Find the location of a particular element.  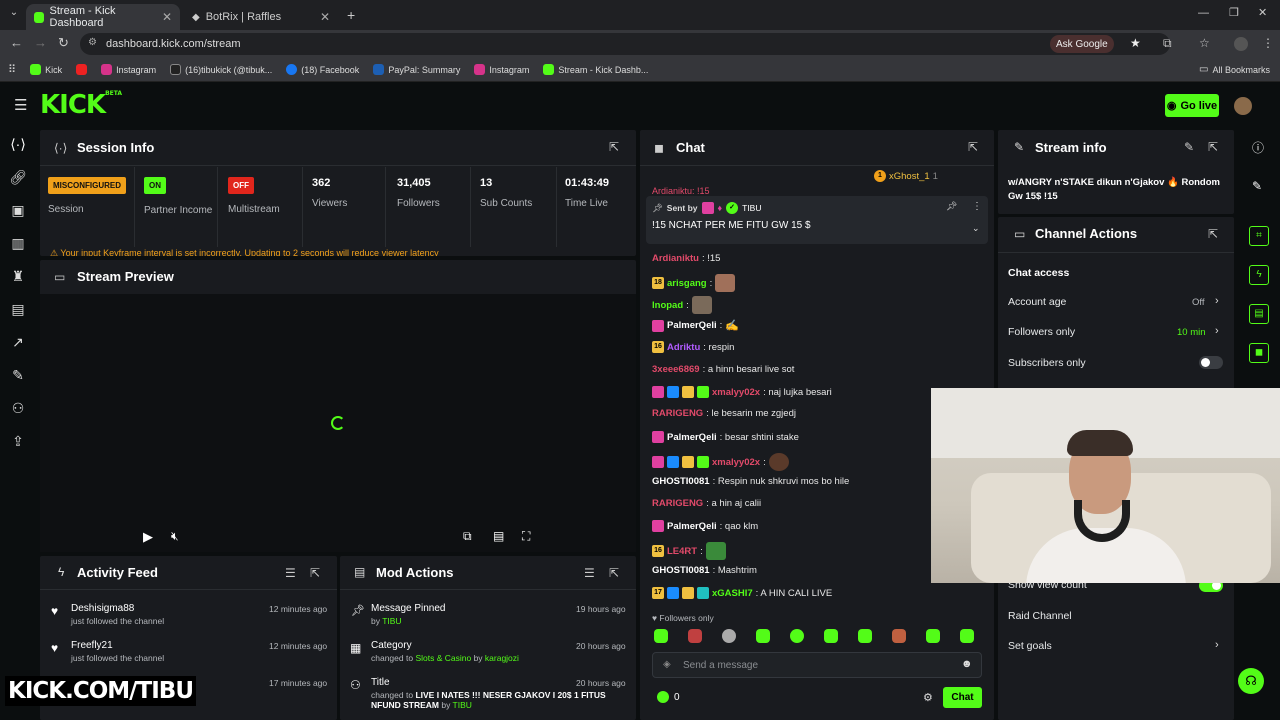

raid-channel-row: Raid Channel is located at coordinates (1040, 616).